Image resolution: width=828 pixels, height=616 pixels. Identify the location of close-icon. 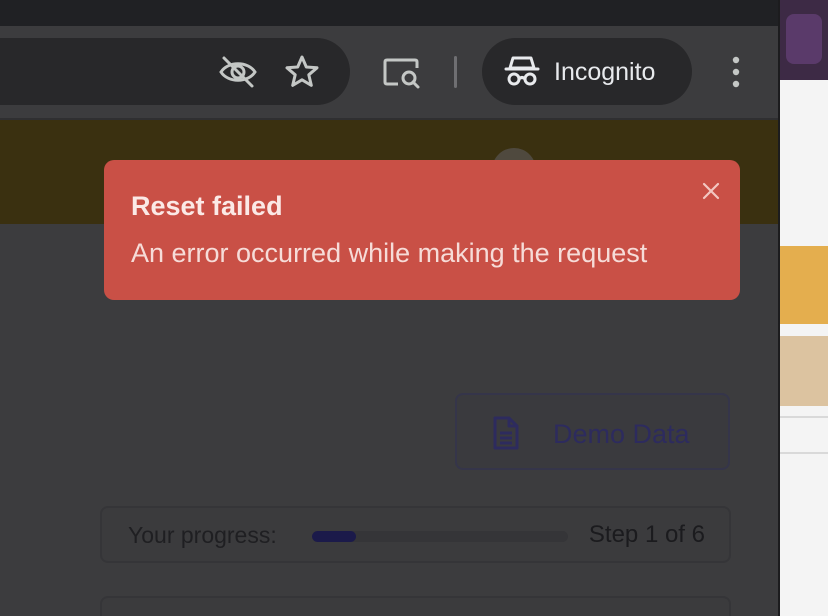
(711, 191).